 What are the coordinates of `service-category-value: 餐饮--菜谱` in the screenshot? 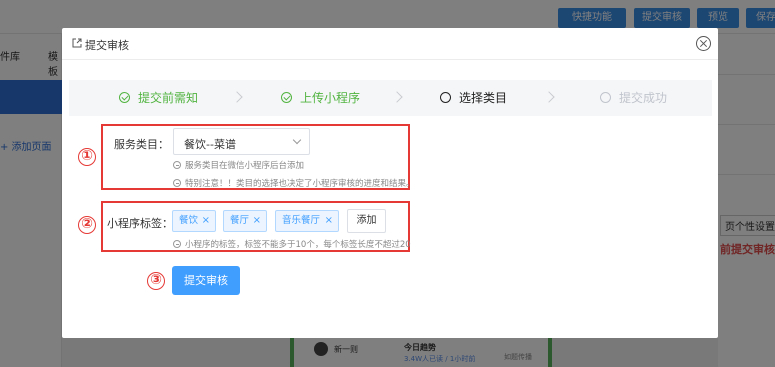 It's located at (210, 144).